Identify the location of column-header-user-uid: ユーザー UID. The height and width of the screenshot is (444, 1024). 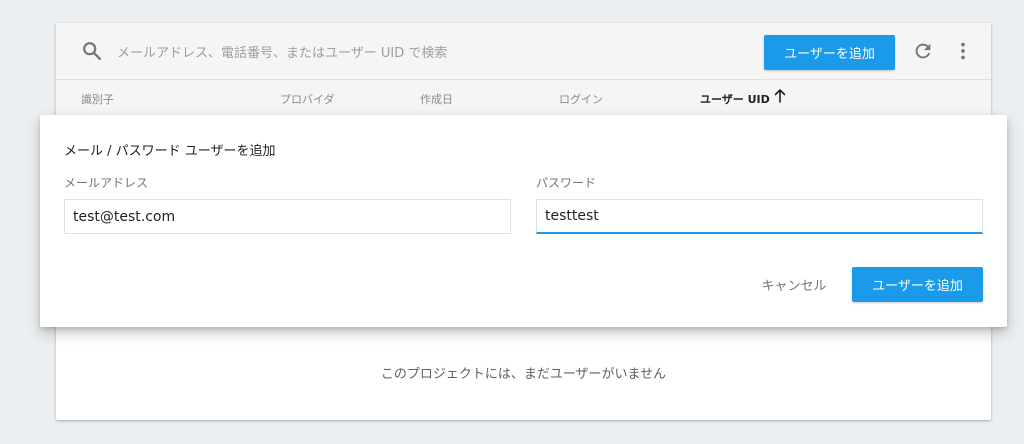
(735, 99).